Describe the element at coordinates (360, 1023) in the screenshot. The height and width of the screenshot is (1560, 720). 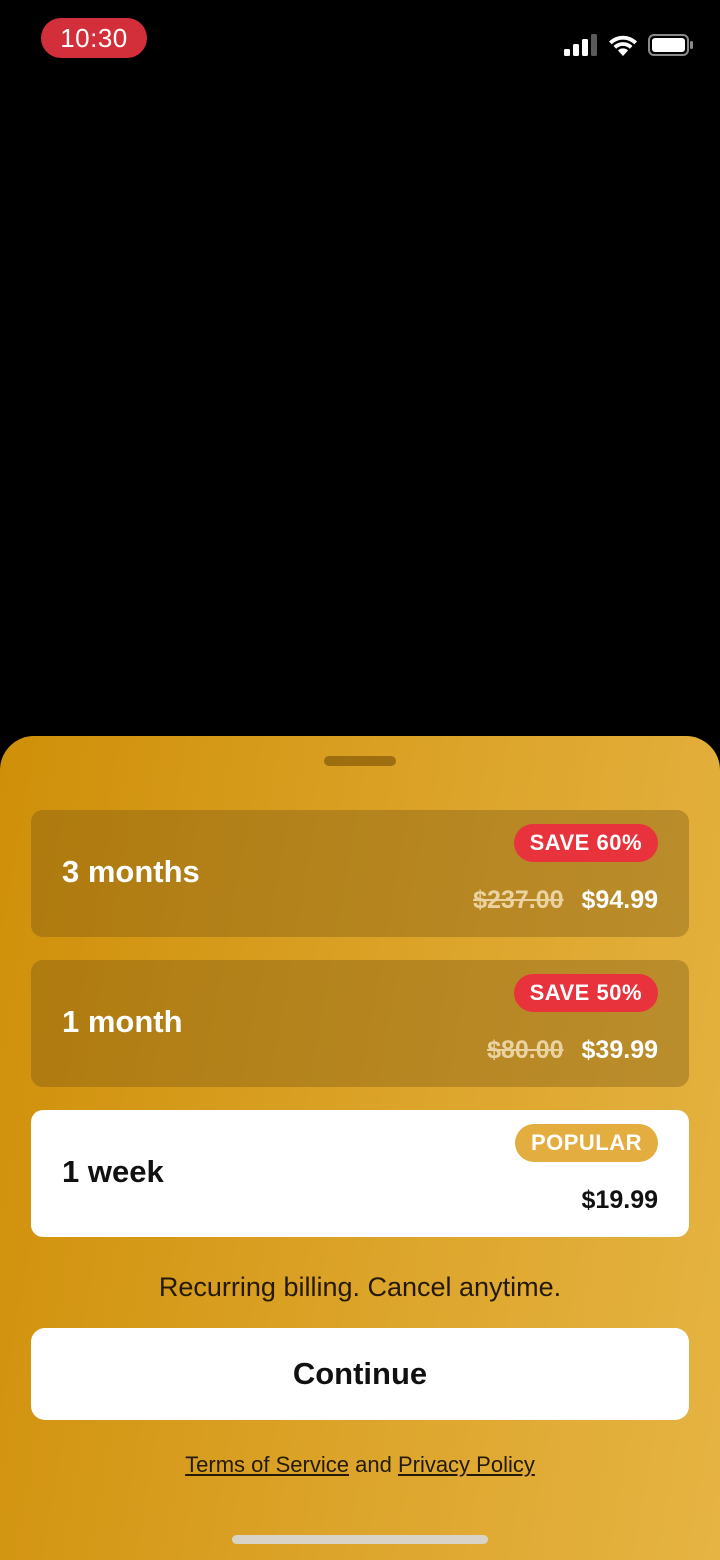
I see `plan-option-1-month: 1 month SAVE 50% $80.00 $39.99` at that location.